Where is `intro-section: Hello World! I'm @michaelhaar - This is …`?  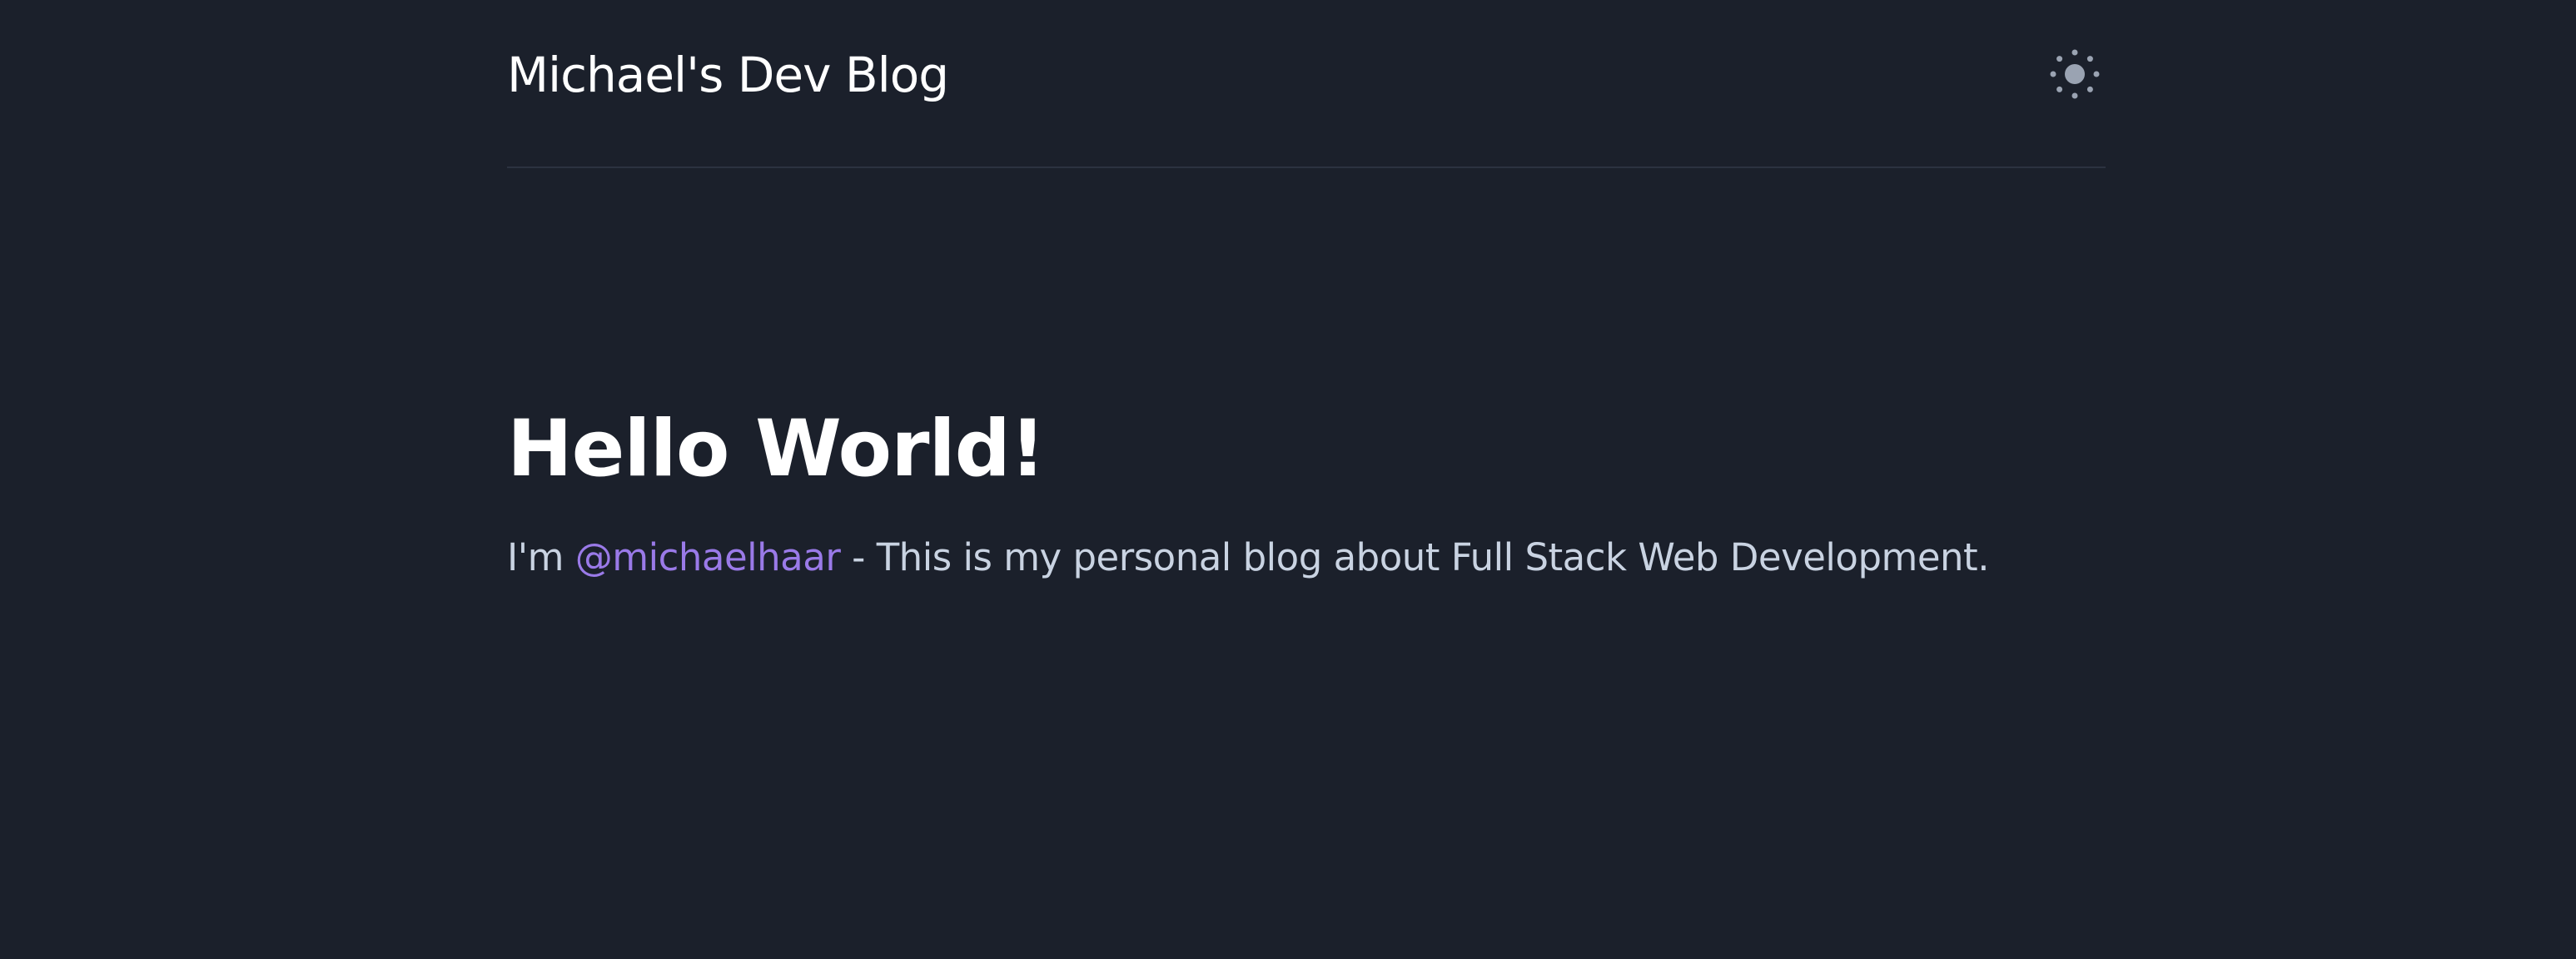
intro-section: Hello World! I'm @michaelhaar - This is … is located at coordinates (1306, 491).